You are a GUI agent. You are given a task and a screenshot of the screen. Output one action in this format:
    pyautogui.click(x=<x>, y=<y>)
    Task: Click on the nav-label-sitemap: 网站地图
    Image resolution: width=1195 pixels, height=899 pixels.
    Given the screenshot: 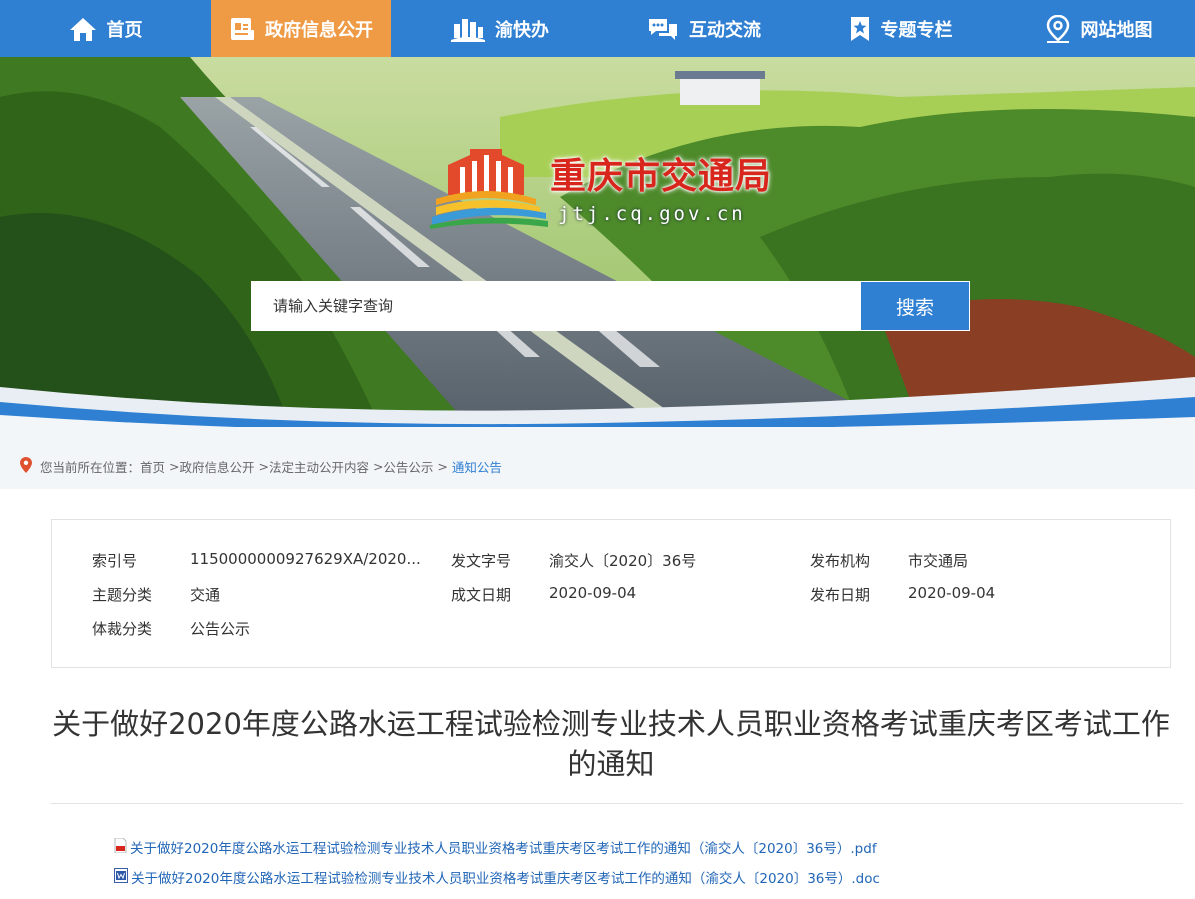 What is the action you would take?
    pyautogui.click(x=1116, y=30)
    